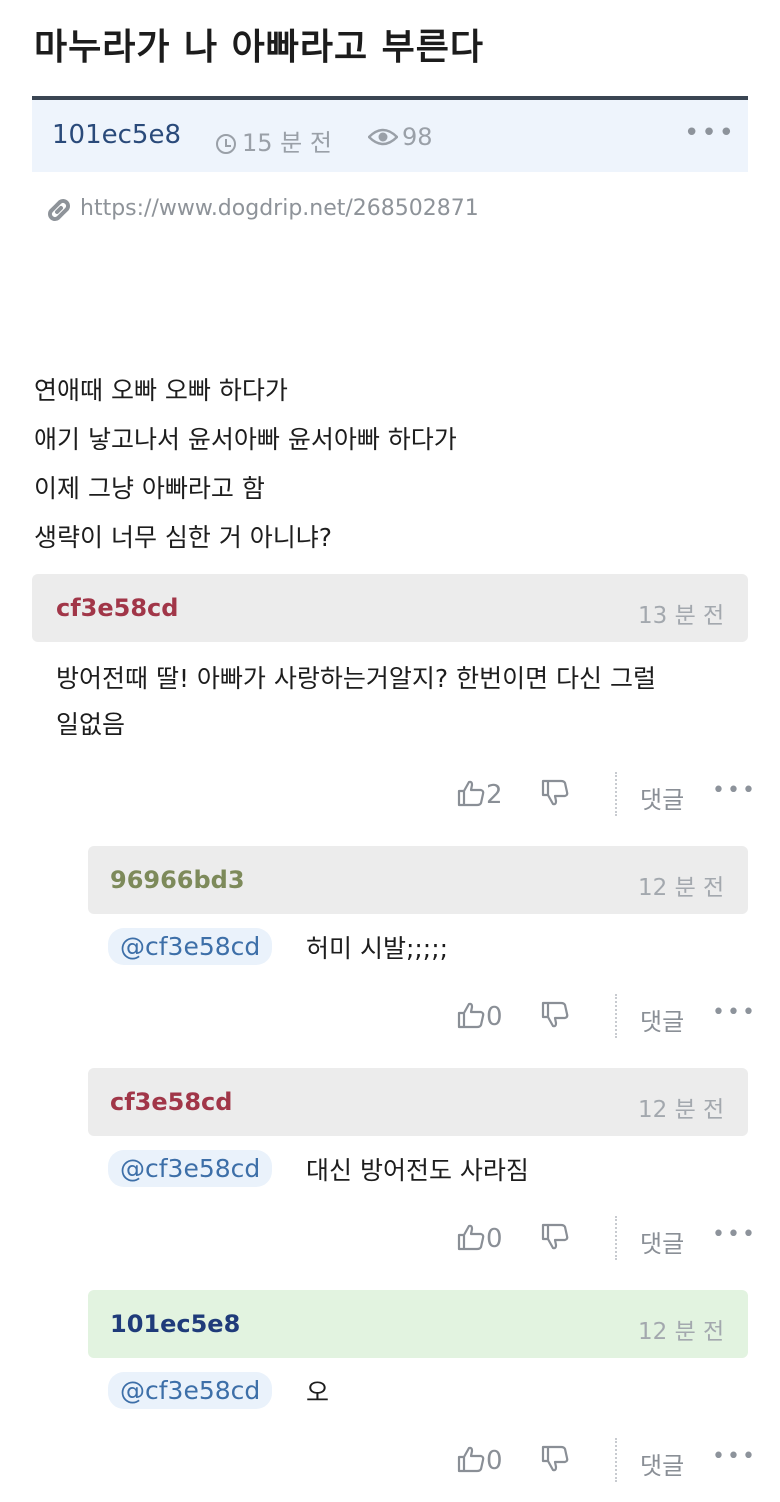 The height and width of the screenshot is (1502, 780). Describe the element at coordinates (494, 795) in the screenshot. I see `like-count: 2` at that location.